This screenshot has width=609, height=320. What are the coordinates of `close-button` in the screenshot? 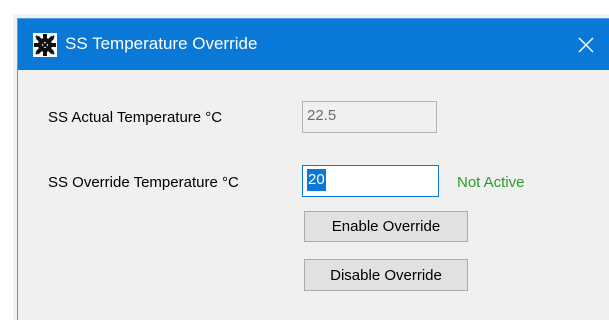 It's located at (586, 44).